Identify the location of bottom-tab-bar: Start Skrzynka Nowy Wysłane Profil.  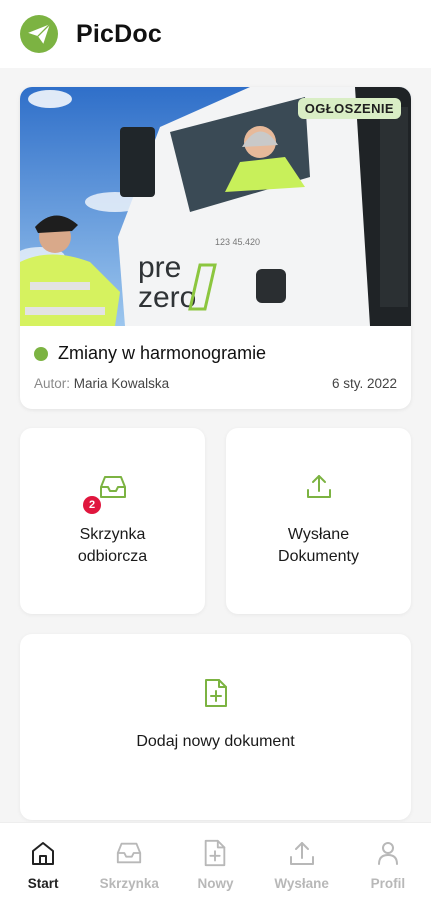
(215, 861).